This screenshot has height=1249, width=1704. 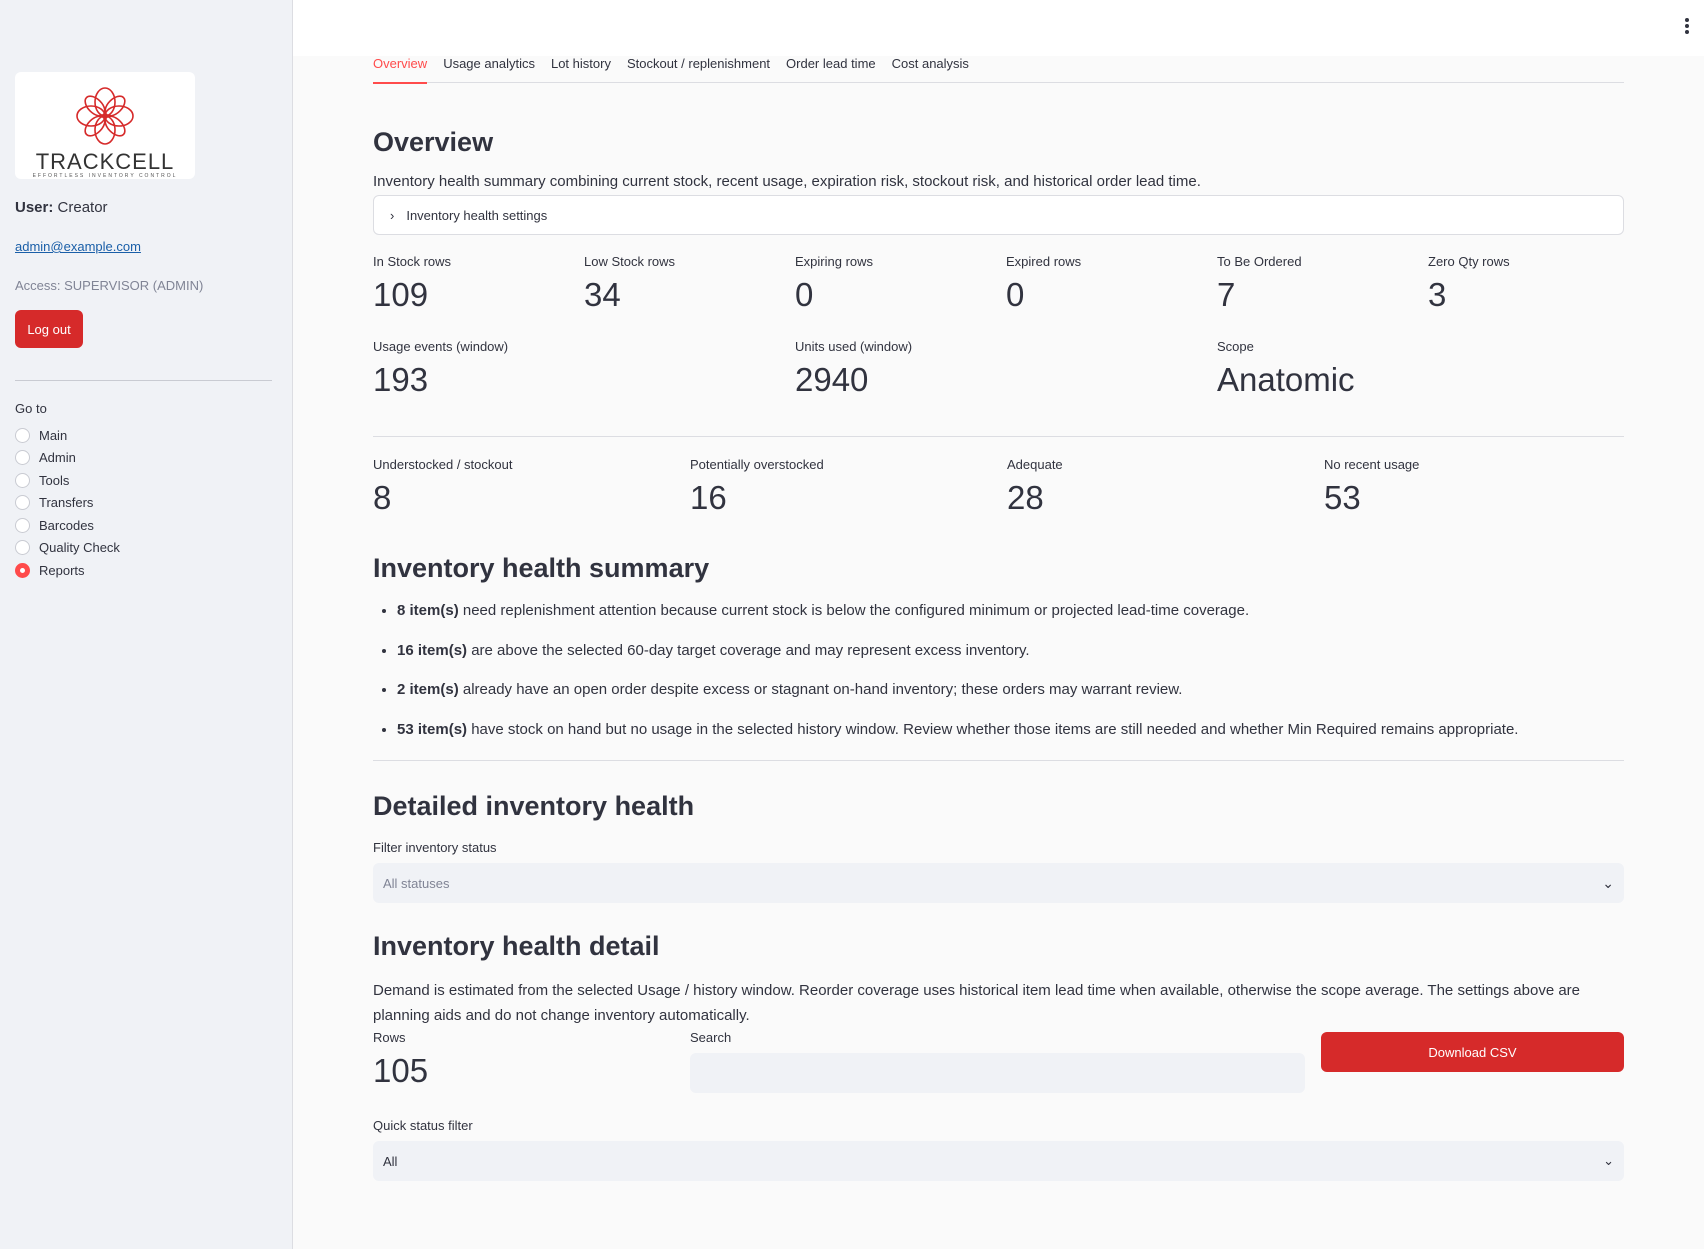 What do you see at coordinates (477, 215) in the screenshot?
I see `expander-label: Inventory health settings` at bounding box center [477, 215].